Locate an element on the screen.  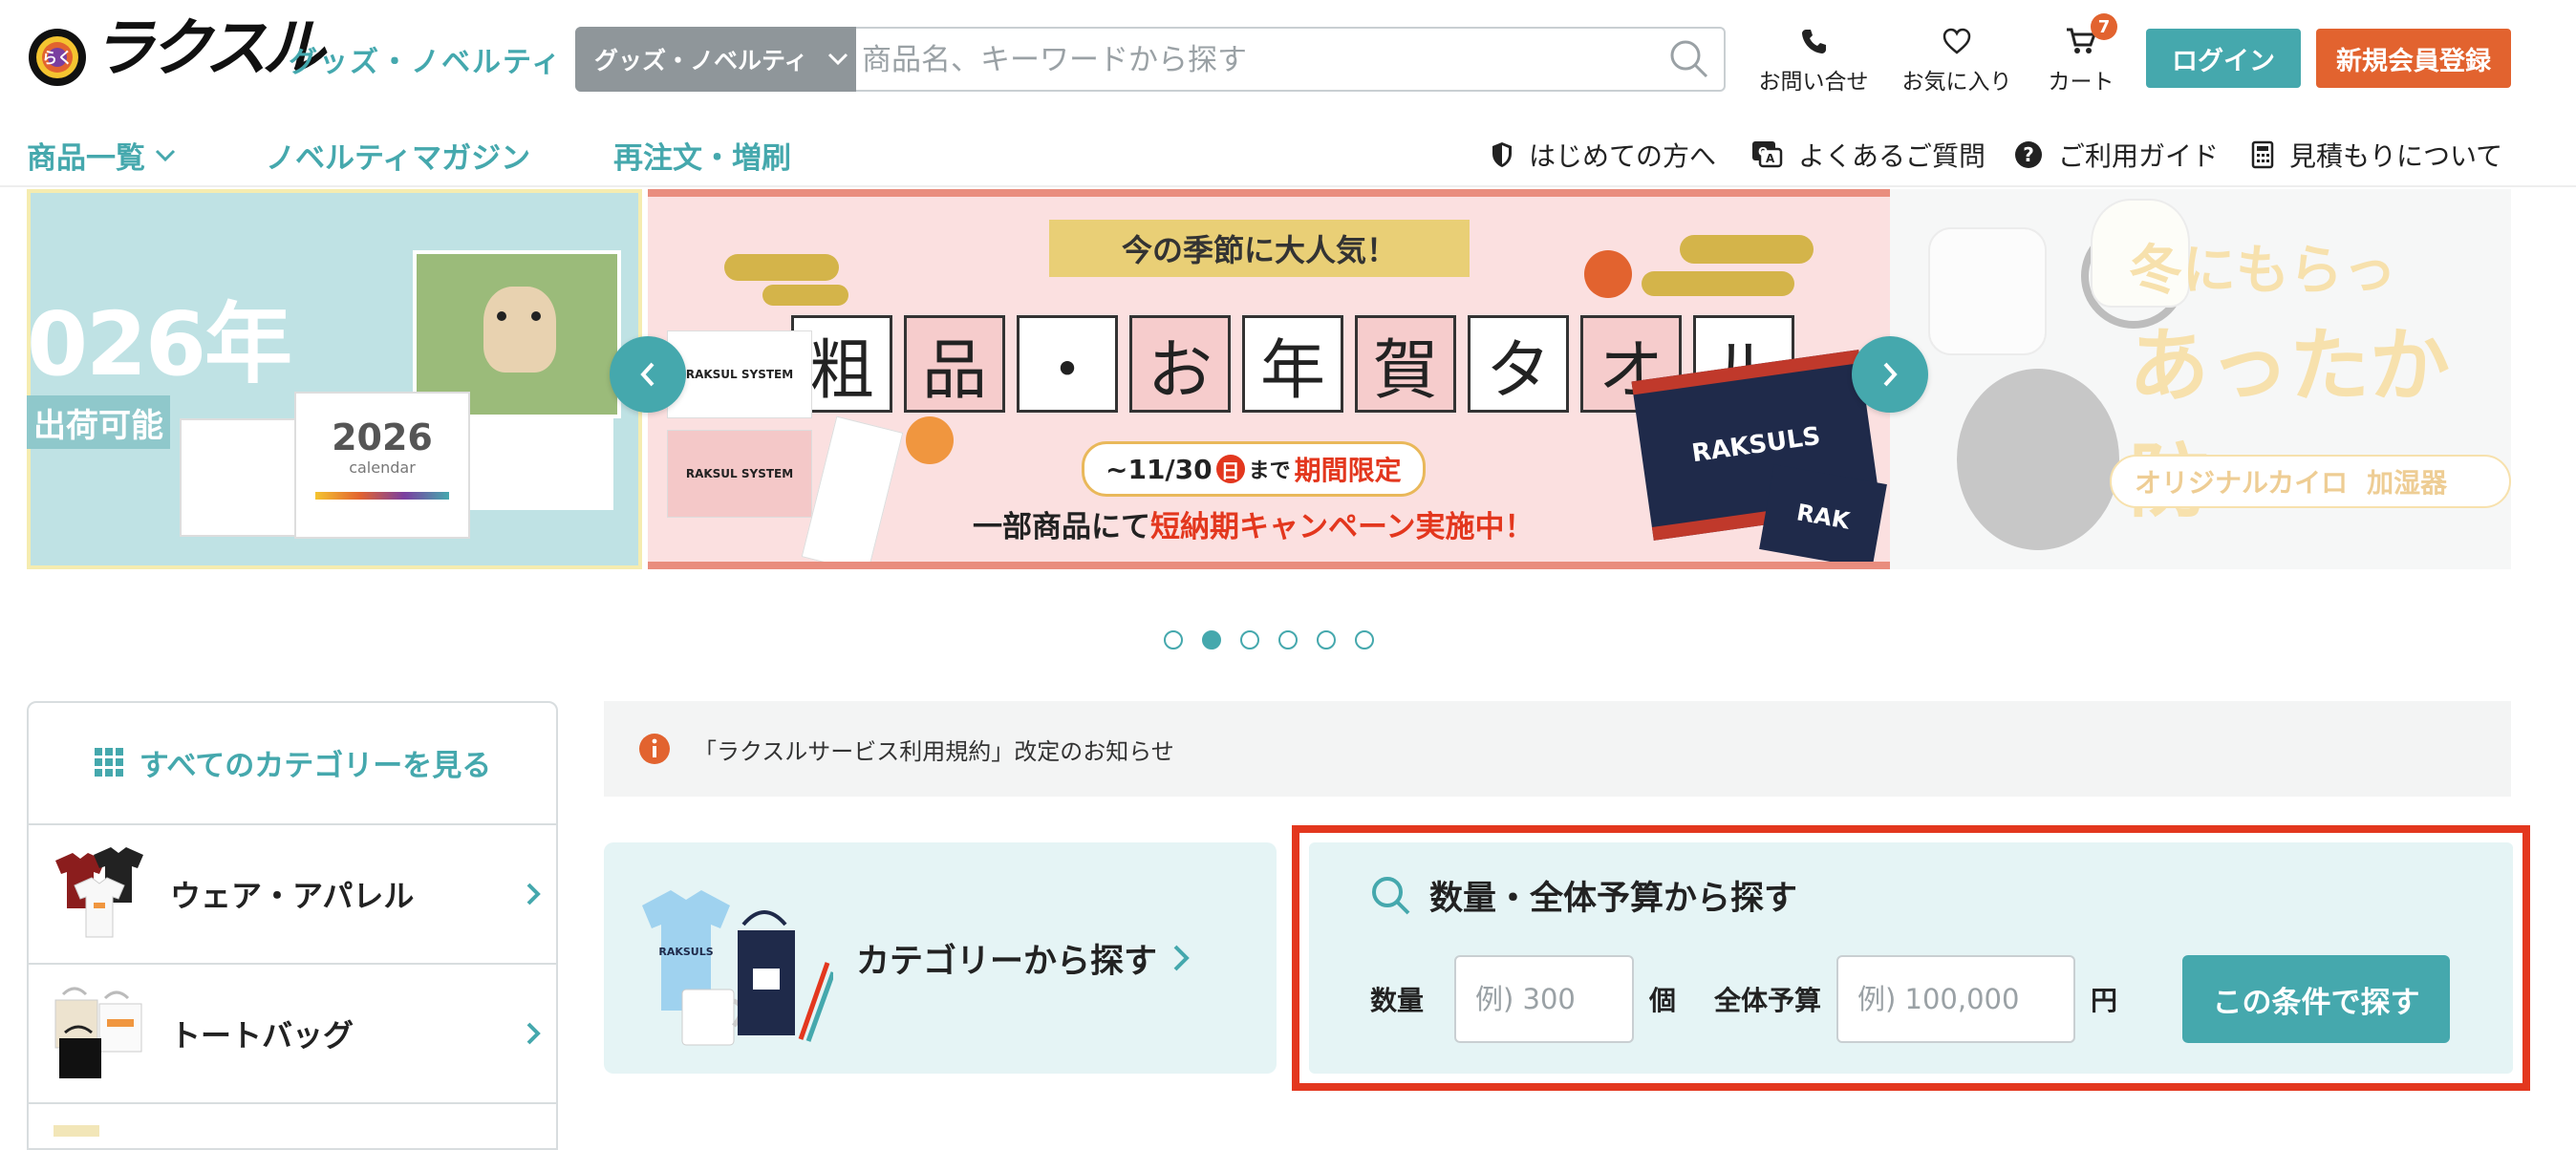
logo-subtitle: グッズ・ノベルティ is located at coordinates (425, 59).